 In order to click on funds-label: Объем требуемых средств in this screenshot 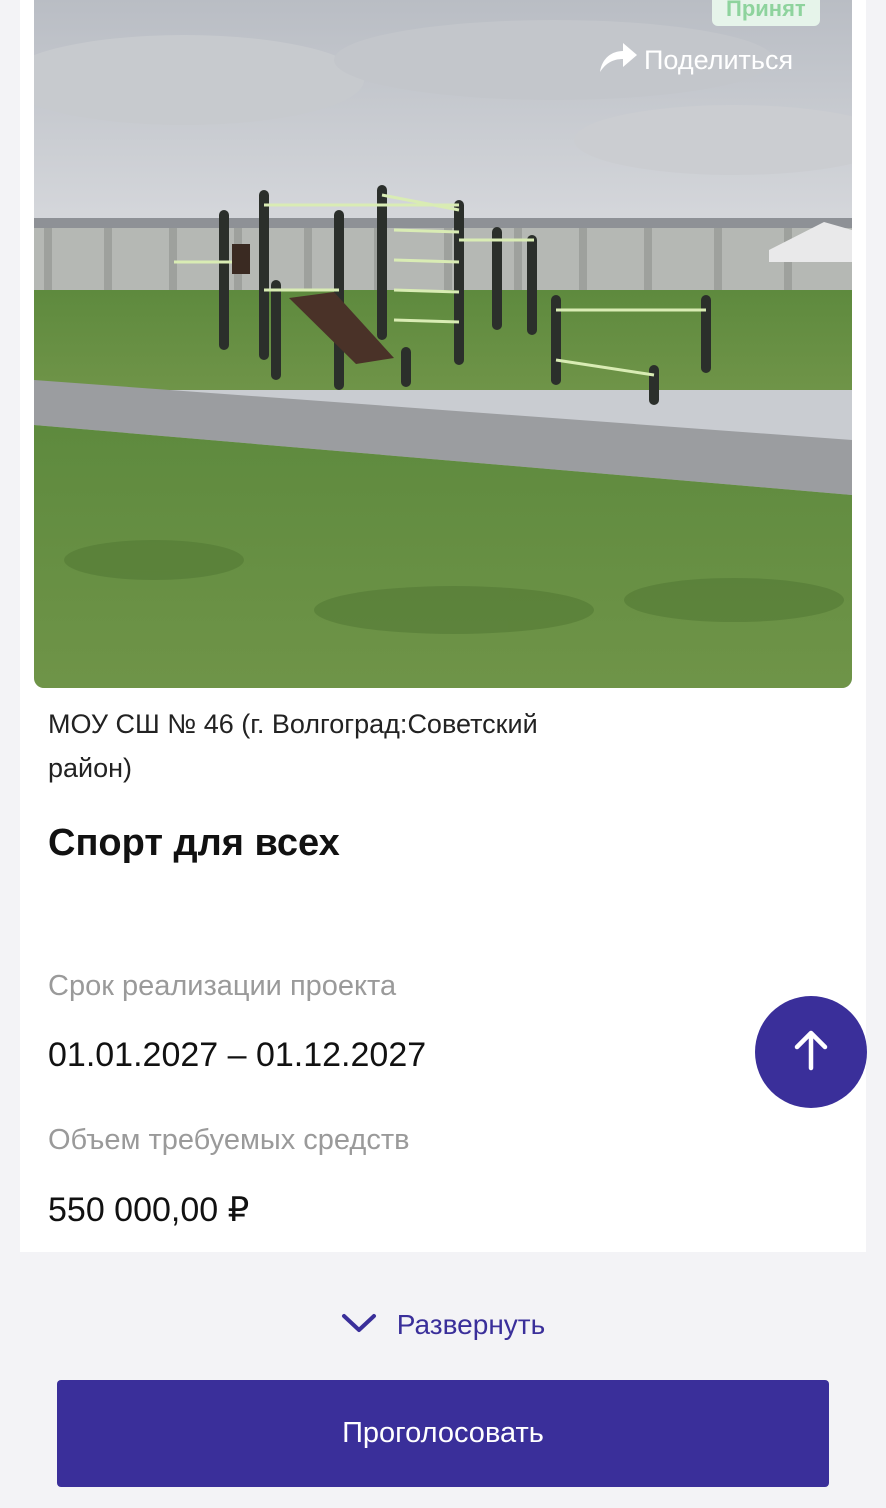, I will do `click(229, 1140)`.